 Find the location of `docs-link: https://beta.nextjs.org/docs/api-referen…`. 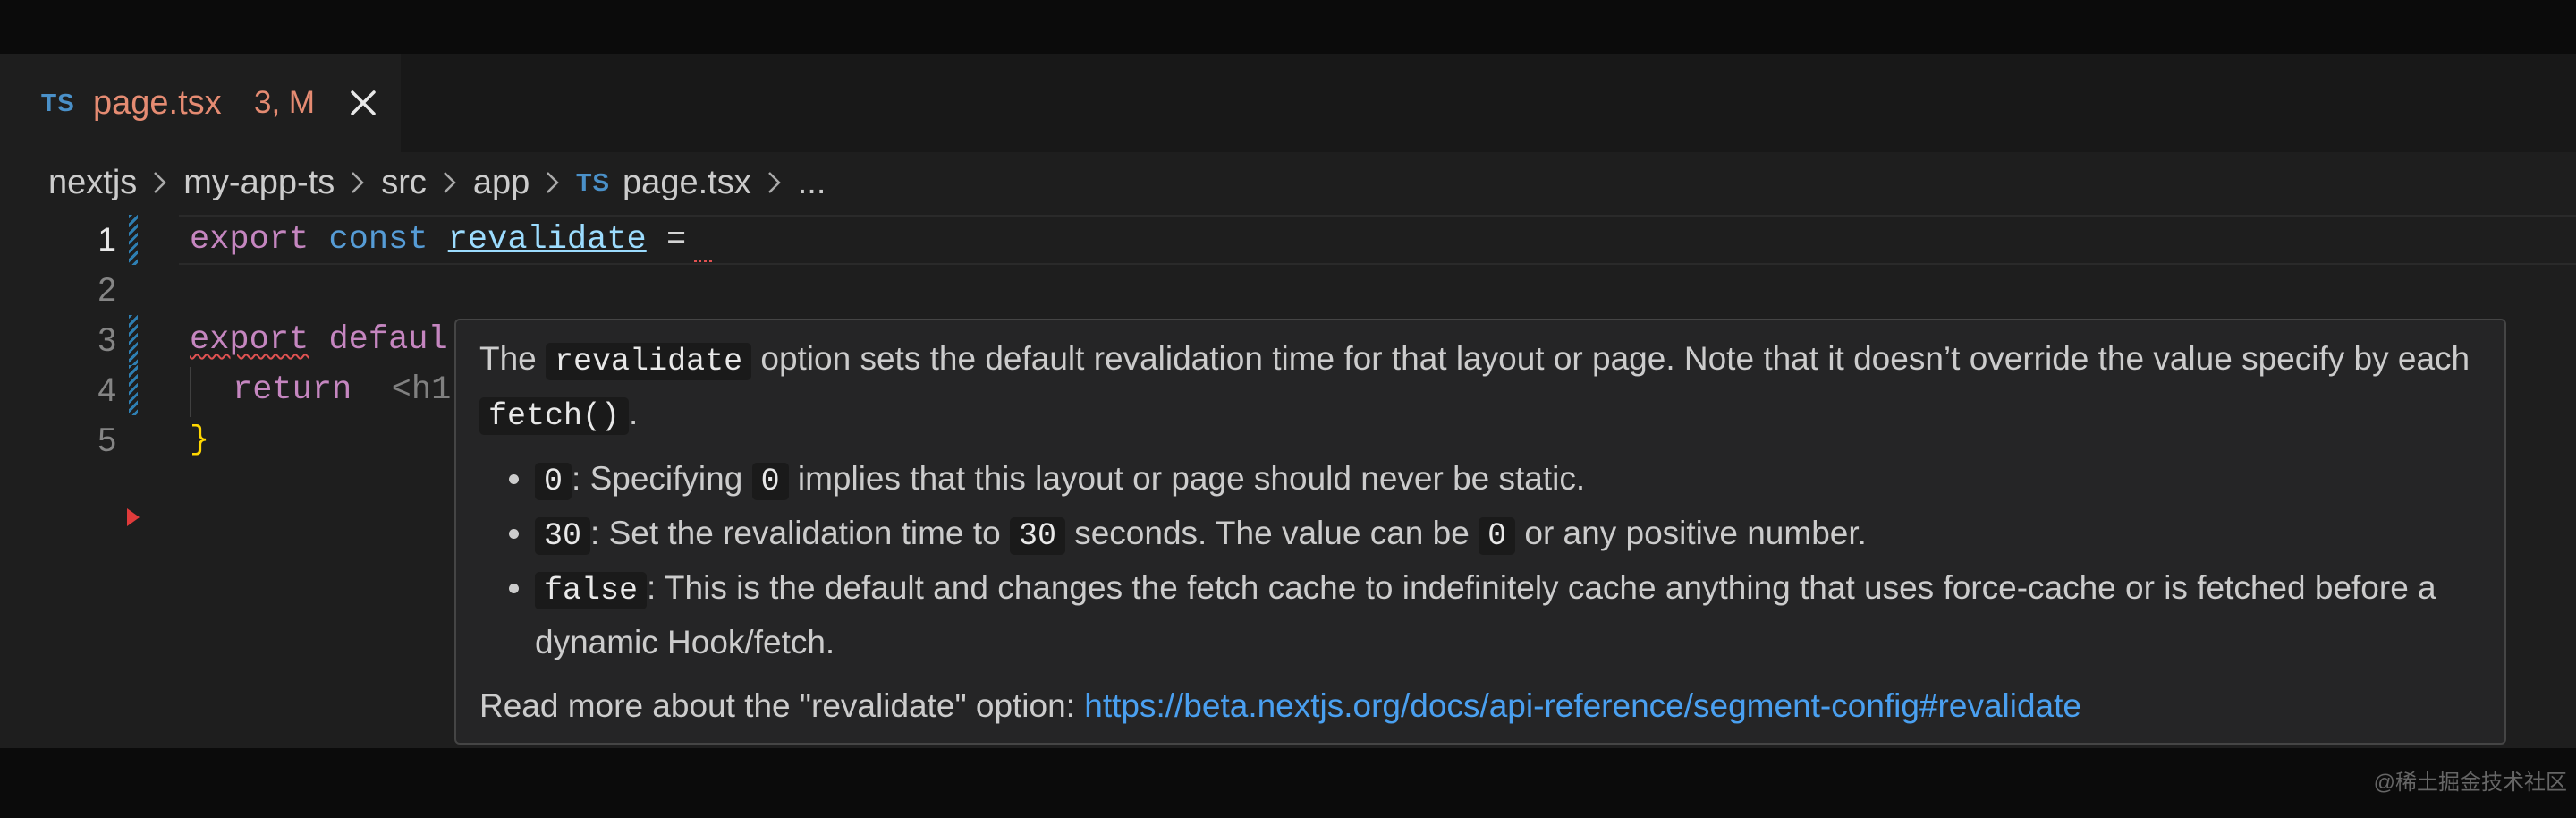

docs-link: https://beta.nextjs.org/docs/api-referen… is located at coordinates (1582, 706).